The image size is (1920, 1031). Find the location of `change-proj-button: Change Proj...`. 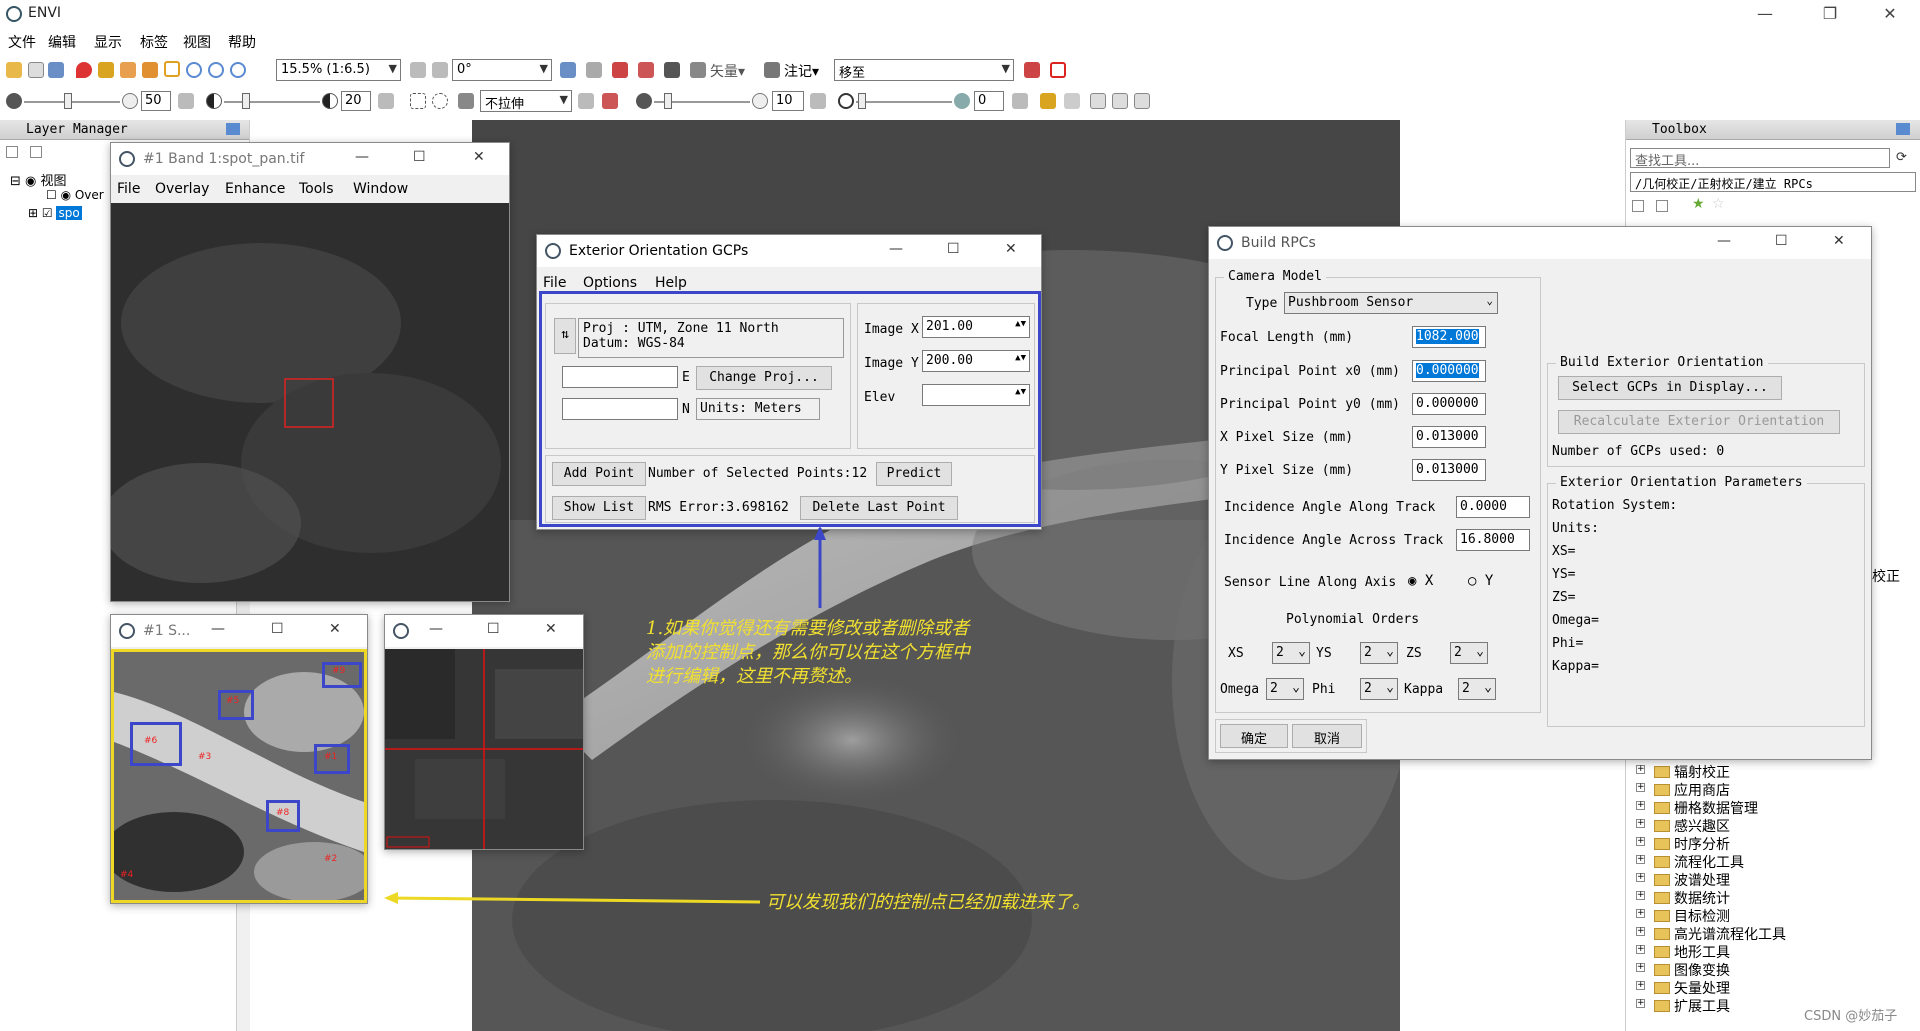

change-proj-button: Change Proj... is located at coordinates (764, 378).